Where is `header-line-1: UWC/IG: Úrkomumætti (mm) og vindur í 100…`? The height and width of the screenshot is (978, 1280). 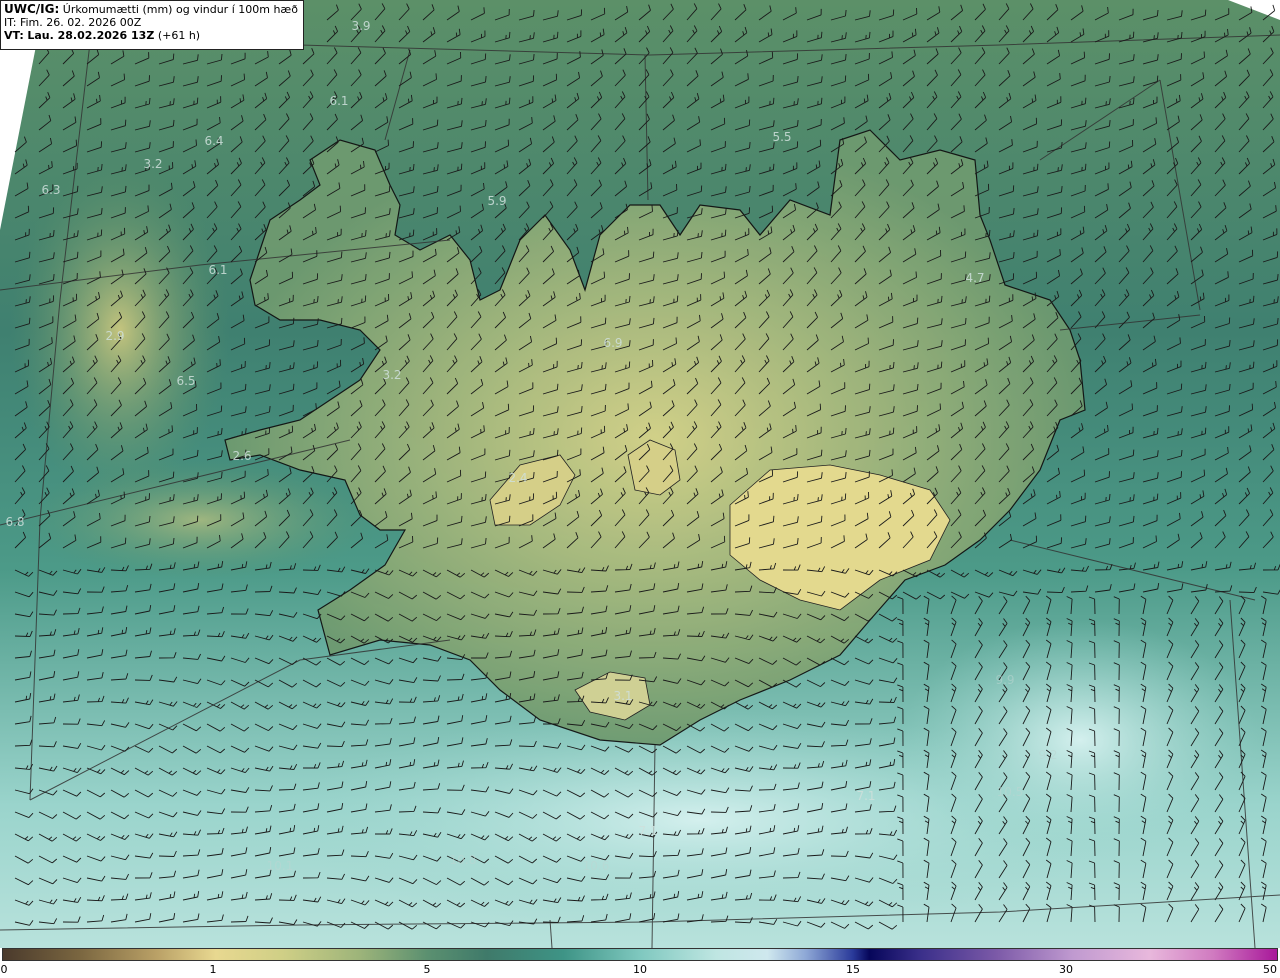
header-line-1: UWC/IG: Úrkomumætti (mm) og vindur í 100… is located at coordinates (152, 9).